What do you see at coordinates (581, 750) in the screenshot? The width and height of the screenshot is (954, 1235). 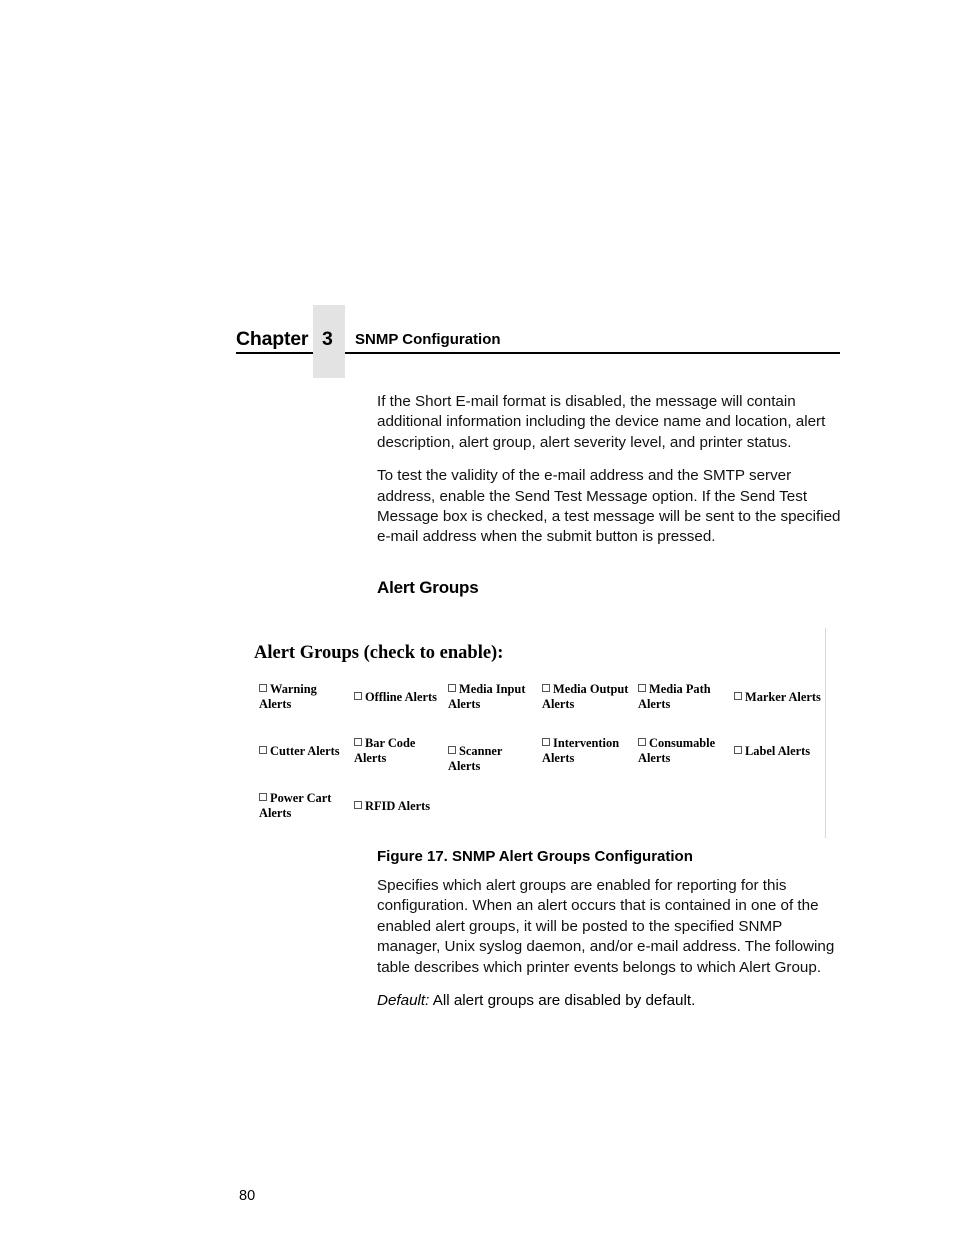 I see `alert-group-label: Intervention Alerts` at bounding box center [581, 750].